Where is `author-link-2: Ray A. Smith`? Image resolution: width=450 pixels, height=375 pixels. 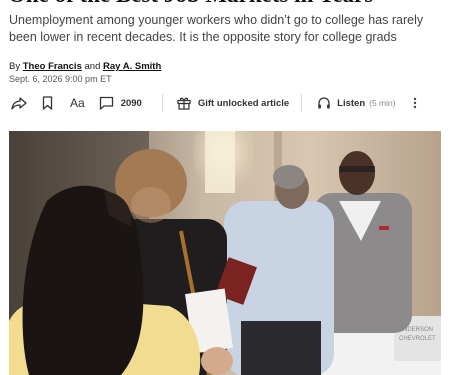 author-link-2: Ray A. Smith is located at coordinates (132, 66).